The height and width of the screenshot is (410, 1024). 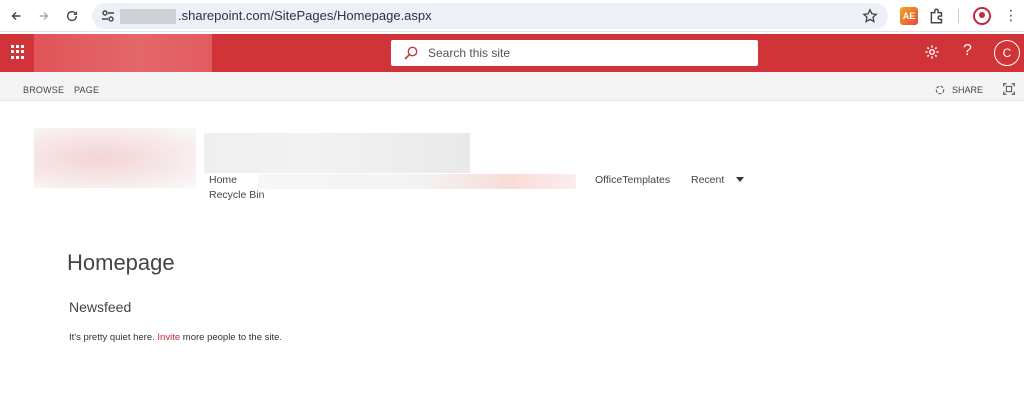 I want to click on search-icon, so click(x=411, y=53).